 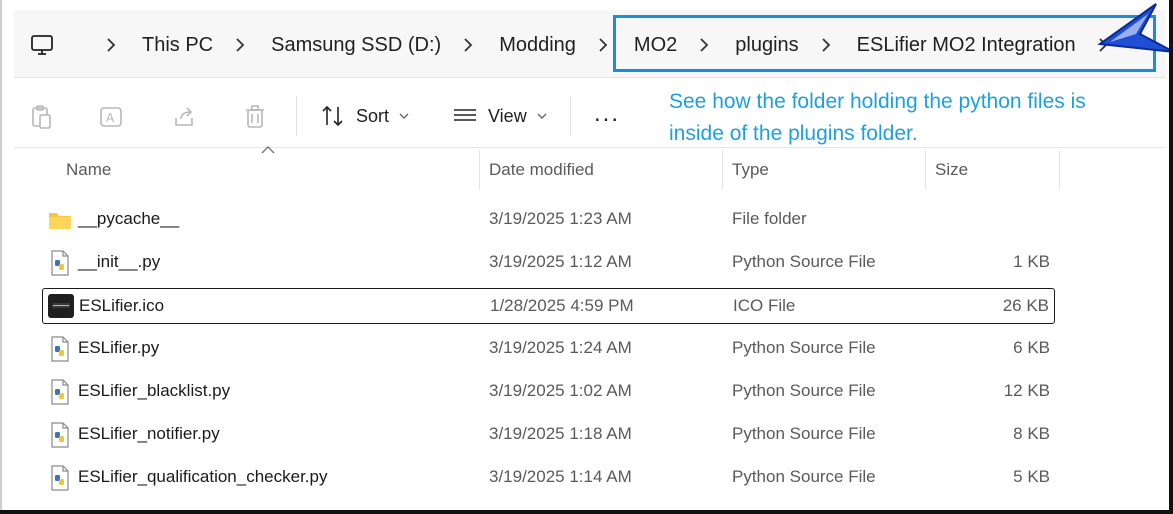 I want to click on file-name: ESLifier.py, so click(x=119, y=347).